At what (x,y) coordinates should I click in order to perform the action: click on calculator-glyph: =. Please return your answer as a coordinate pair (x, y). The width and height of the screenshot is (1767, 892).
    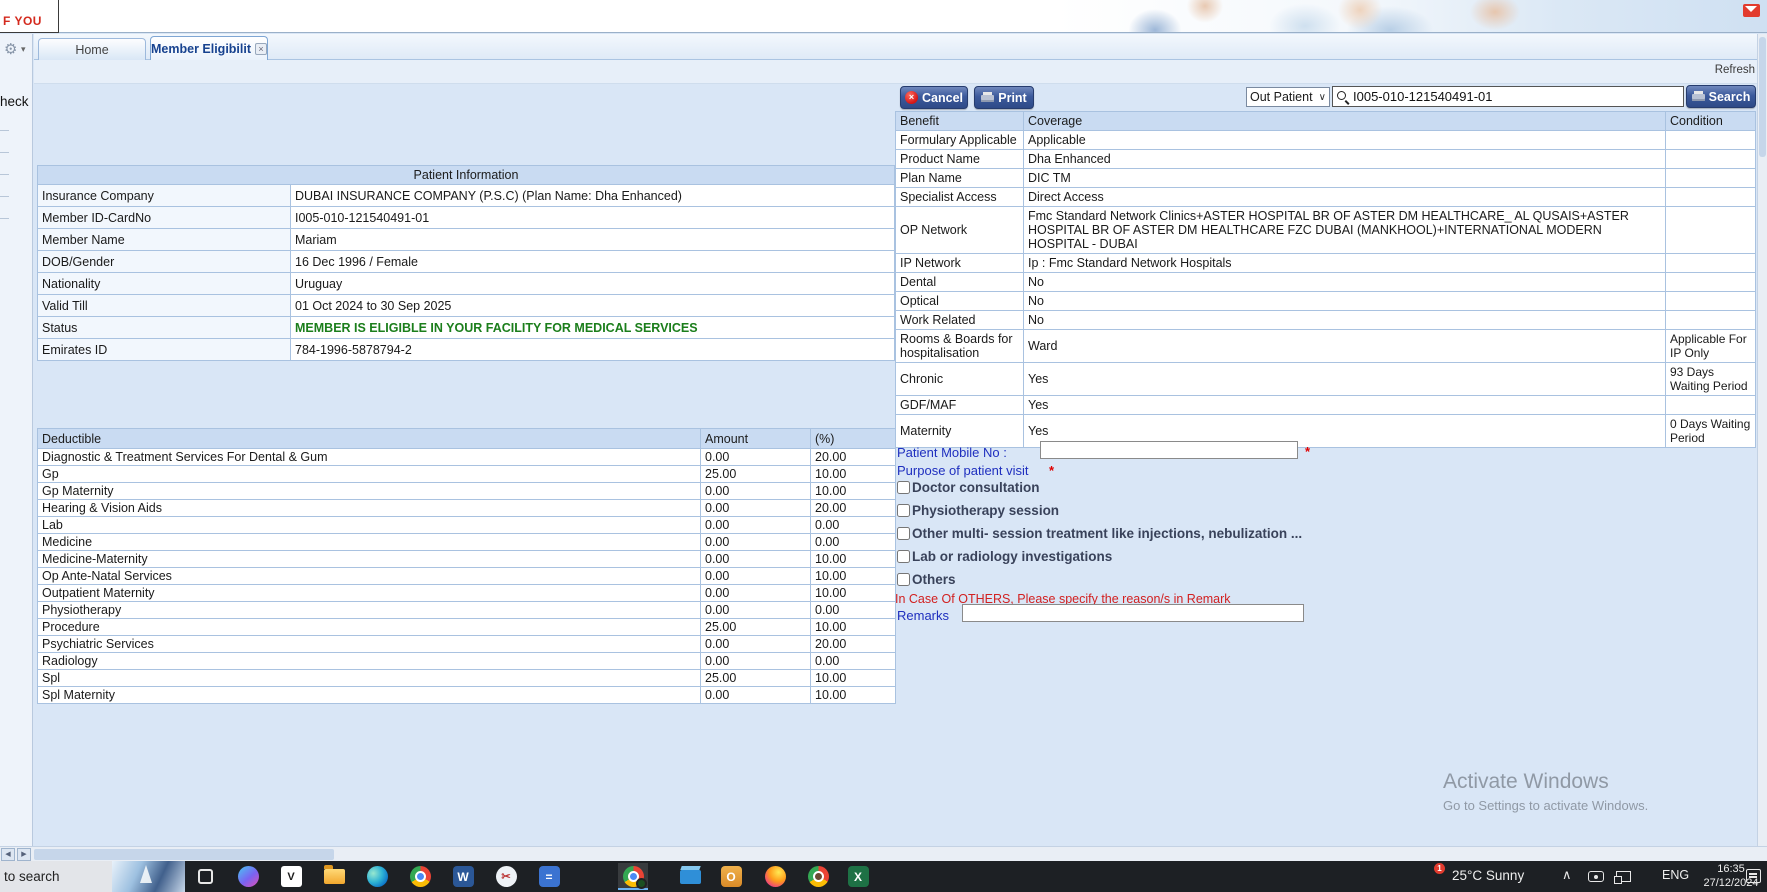
    Looking at the image, I should click on (549, 876).